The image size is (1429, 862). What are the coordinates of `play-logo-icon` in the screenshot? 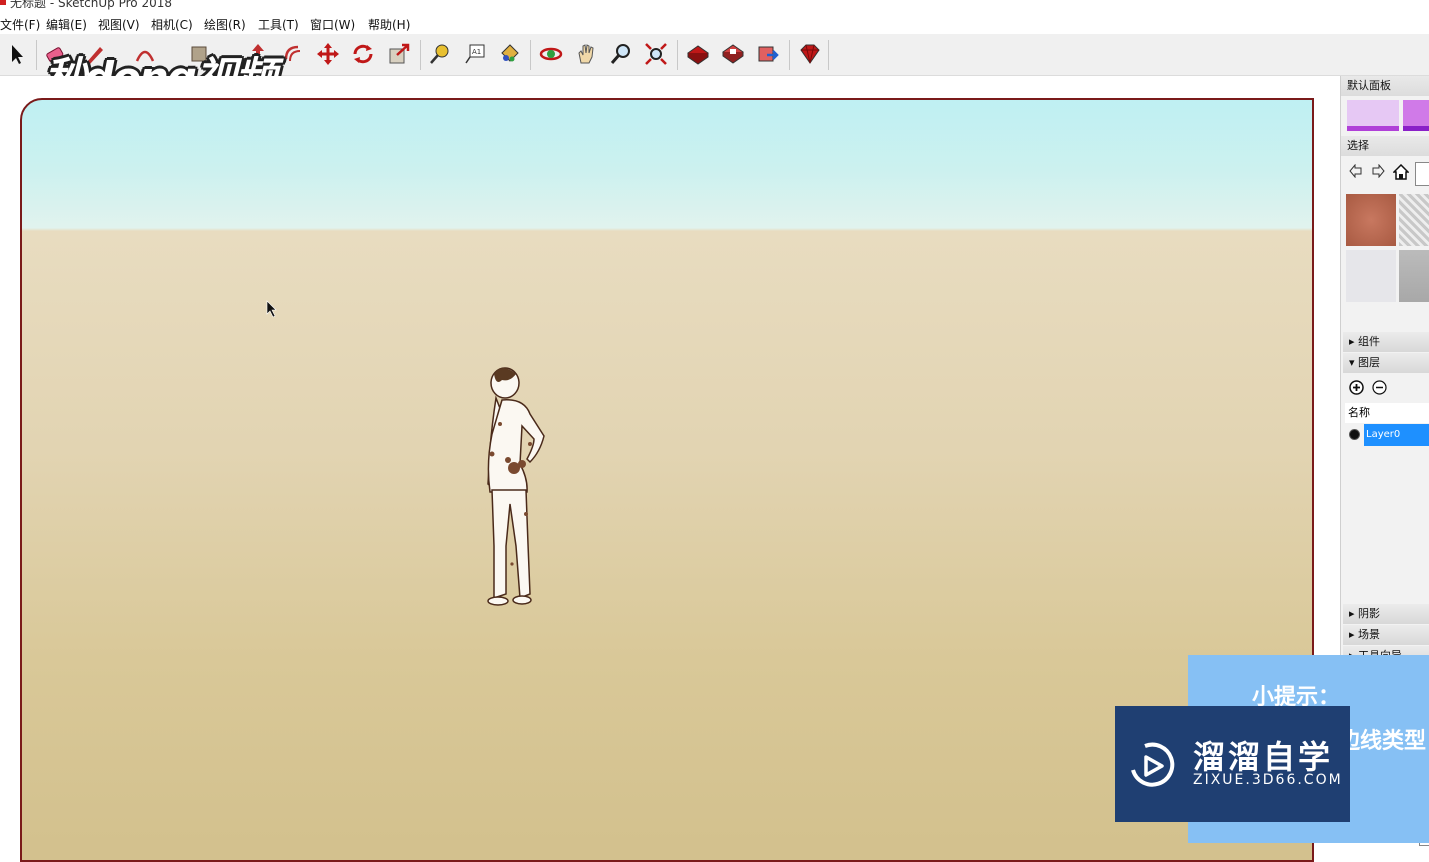 It's located at (1153, 764).